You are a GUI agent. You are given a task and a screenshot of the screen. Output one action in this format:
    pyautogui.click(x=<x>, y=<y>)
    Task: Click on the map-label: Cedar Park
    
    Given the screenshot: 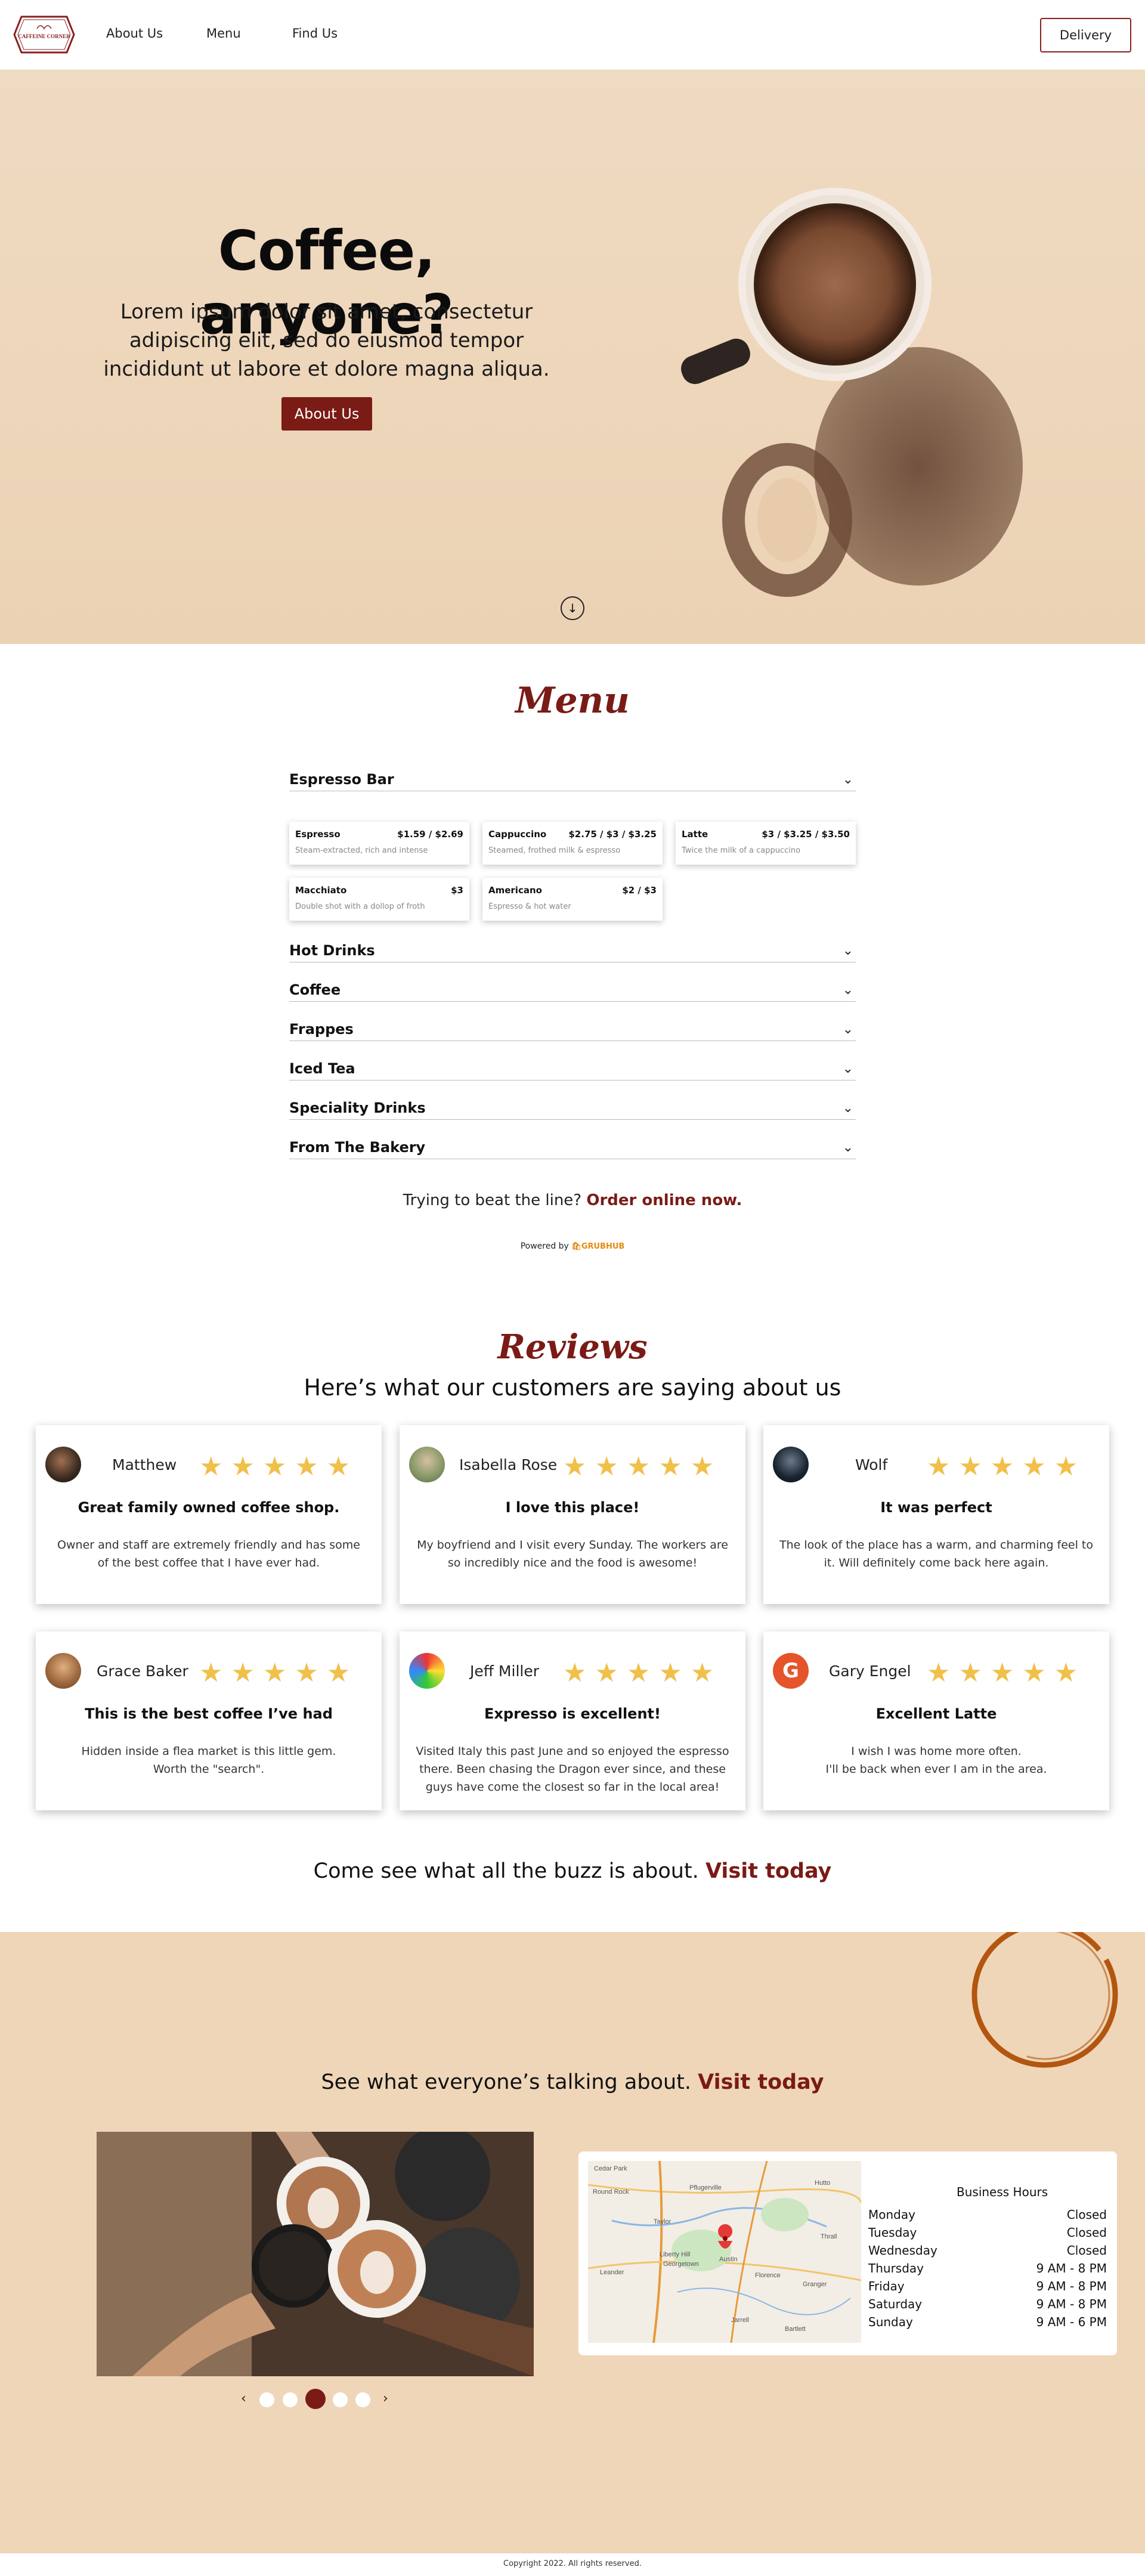 What is the action you would take?
    pyautogui.click(x=610, y=2169)
    